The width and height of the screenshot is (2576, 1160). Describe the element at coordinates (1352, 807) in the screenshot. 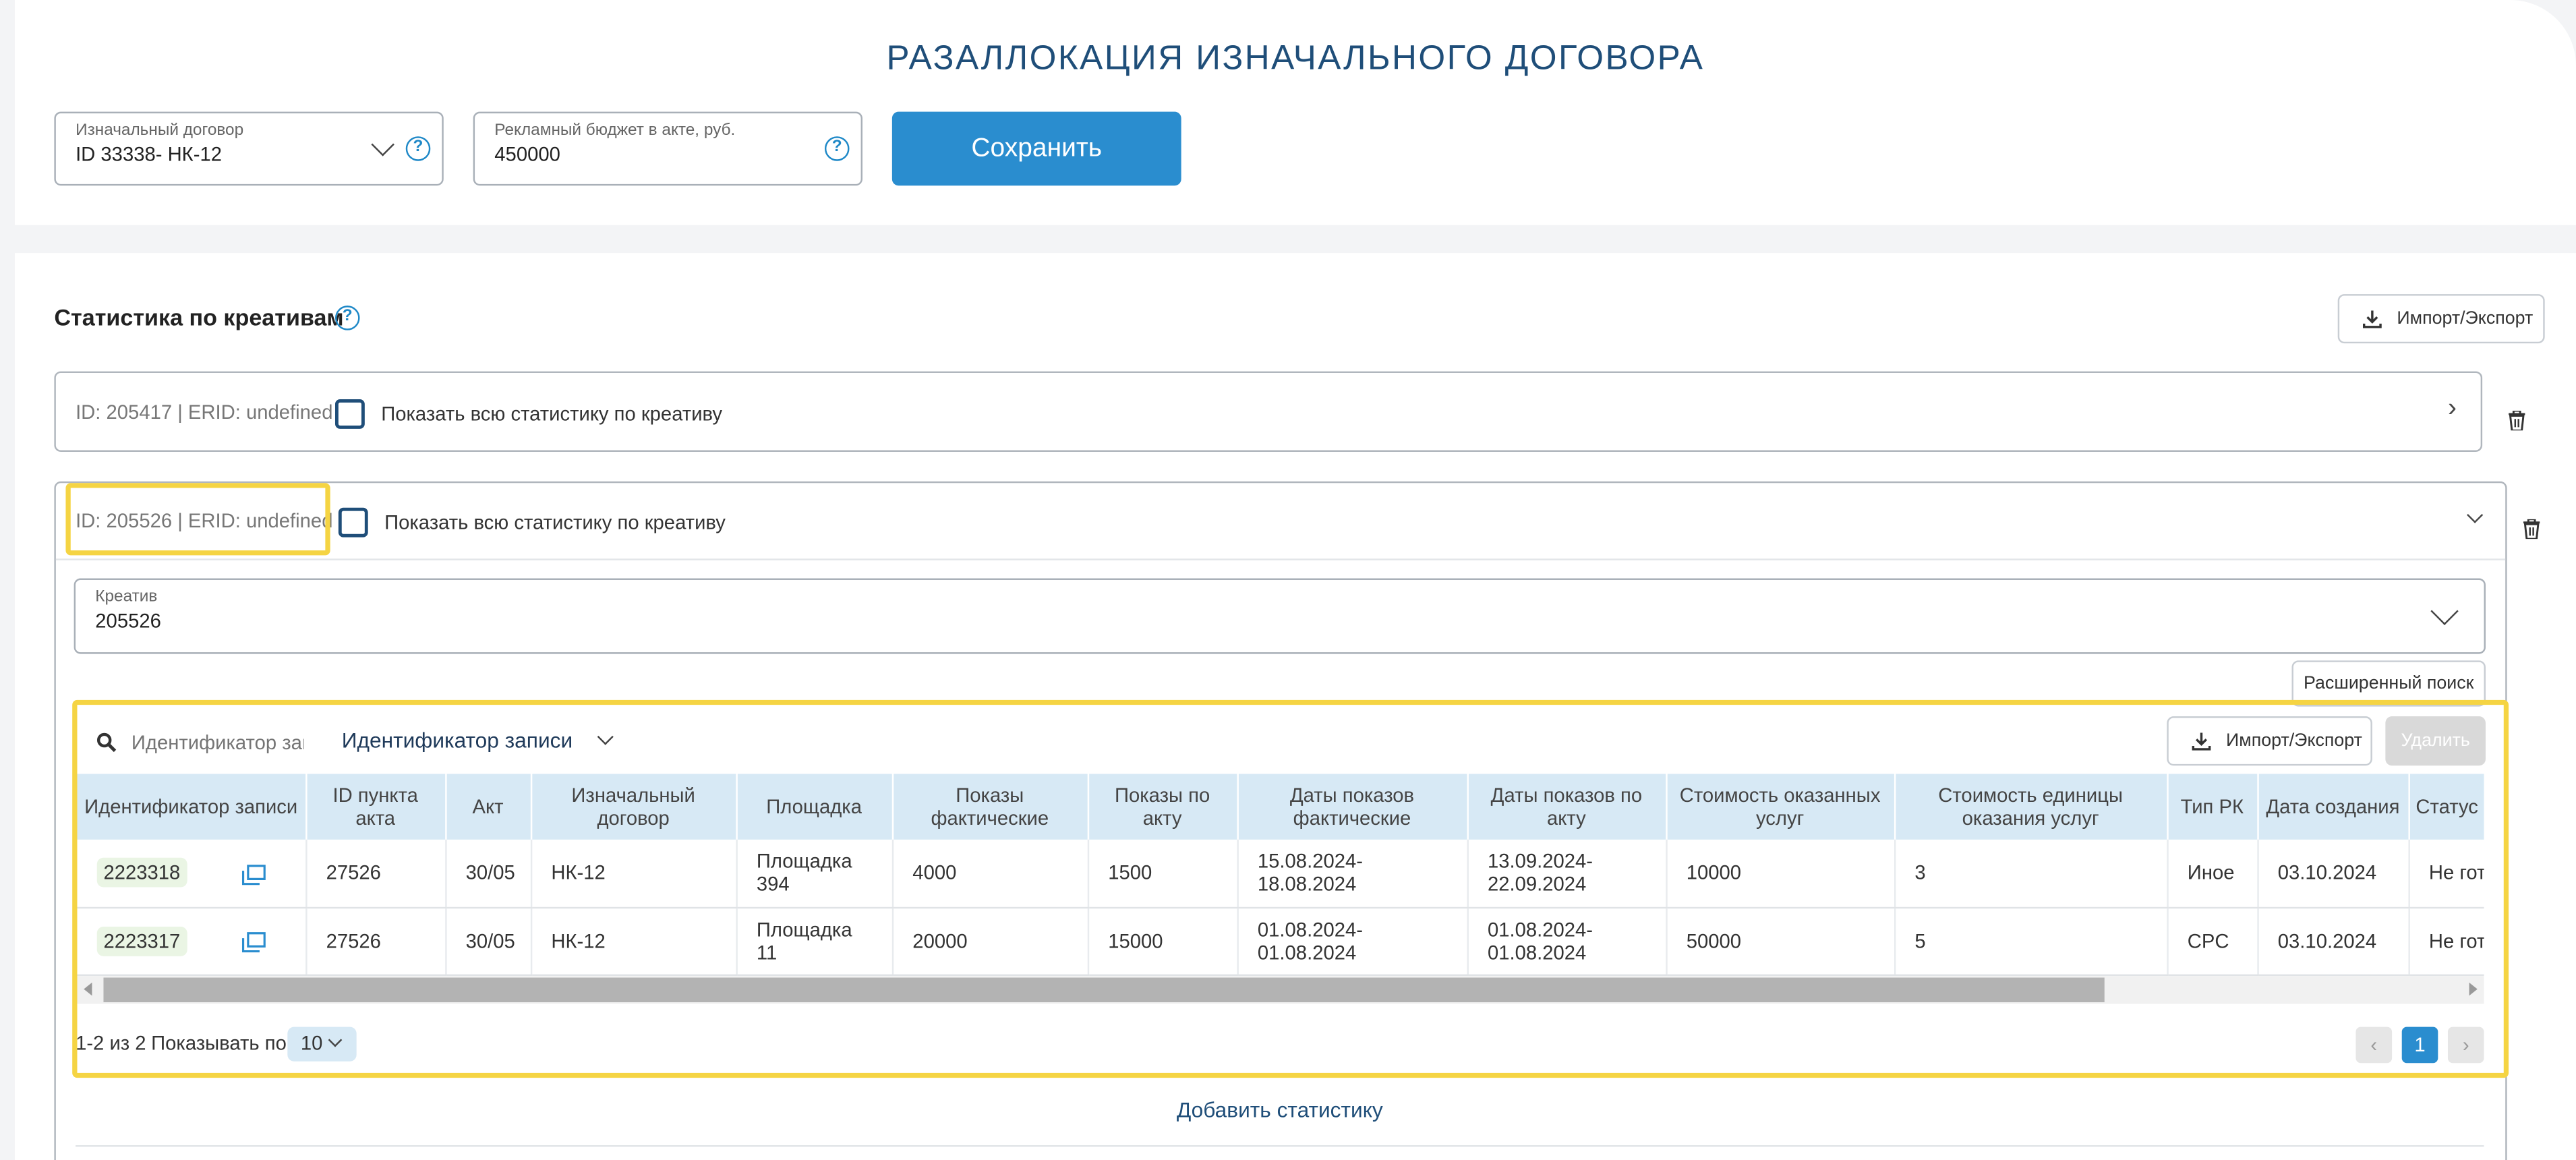

I see `column-header: Даты показов фактические` at that location.